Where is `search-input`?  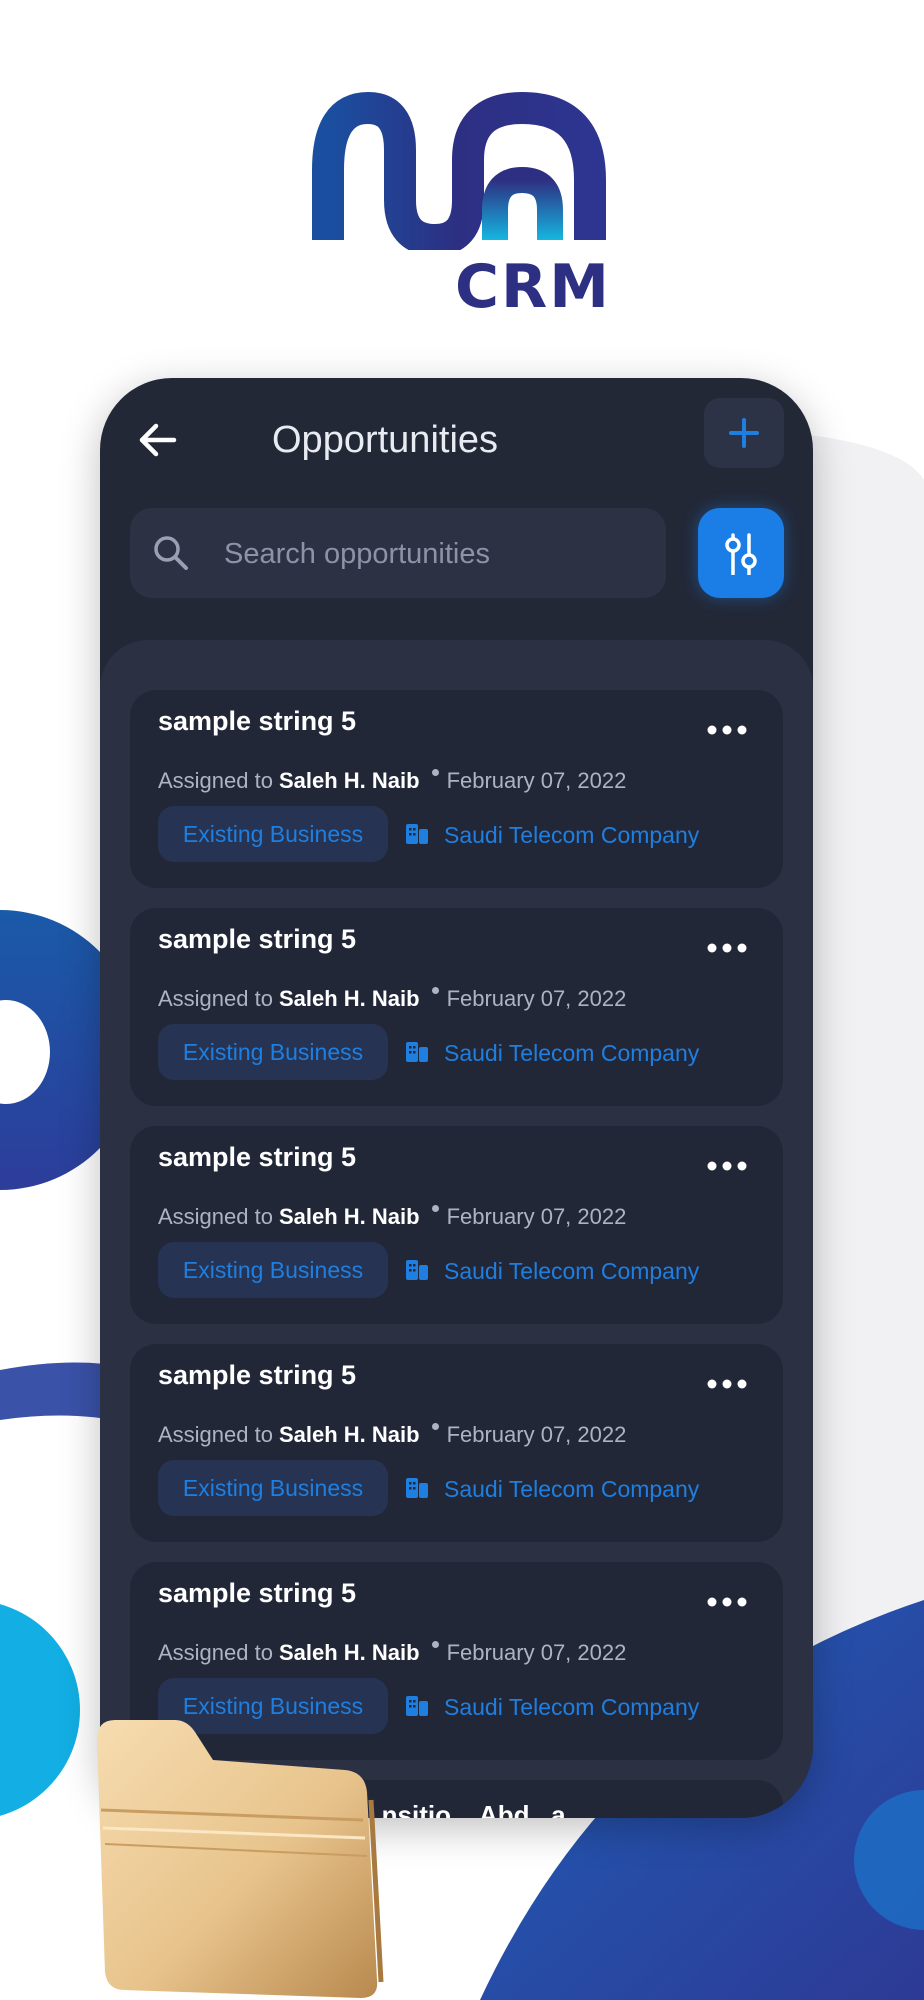 search-input is located at coordinates (439, 554).